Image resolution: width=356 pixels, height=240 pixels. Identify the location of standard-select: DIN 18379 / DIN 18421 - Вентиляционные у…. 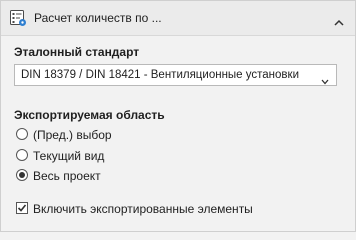
(175, 75).